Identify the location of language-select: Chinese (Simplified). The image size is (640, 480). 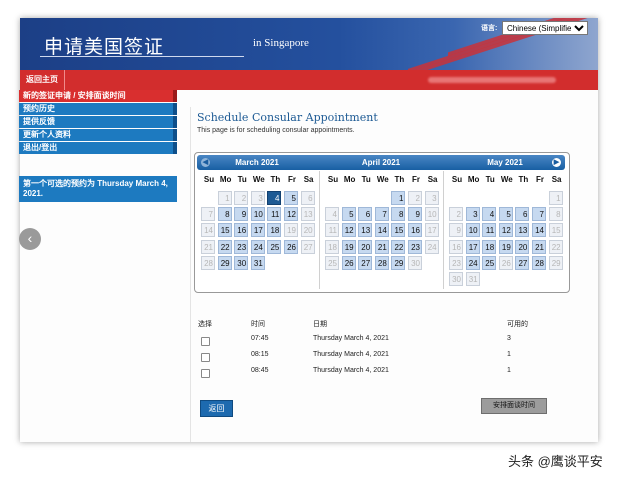
(545, 28).